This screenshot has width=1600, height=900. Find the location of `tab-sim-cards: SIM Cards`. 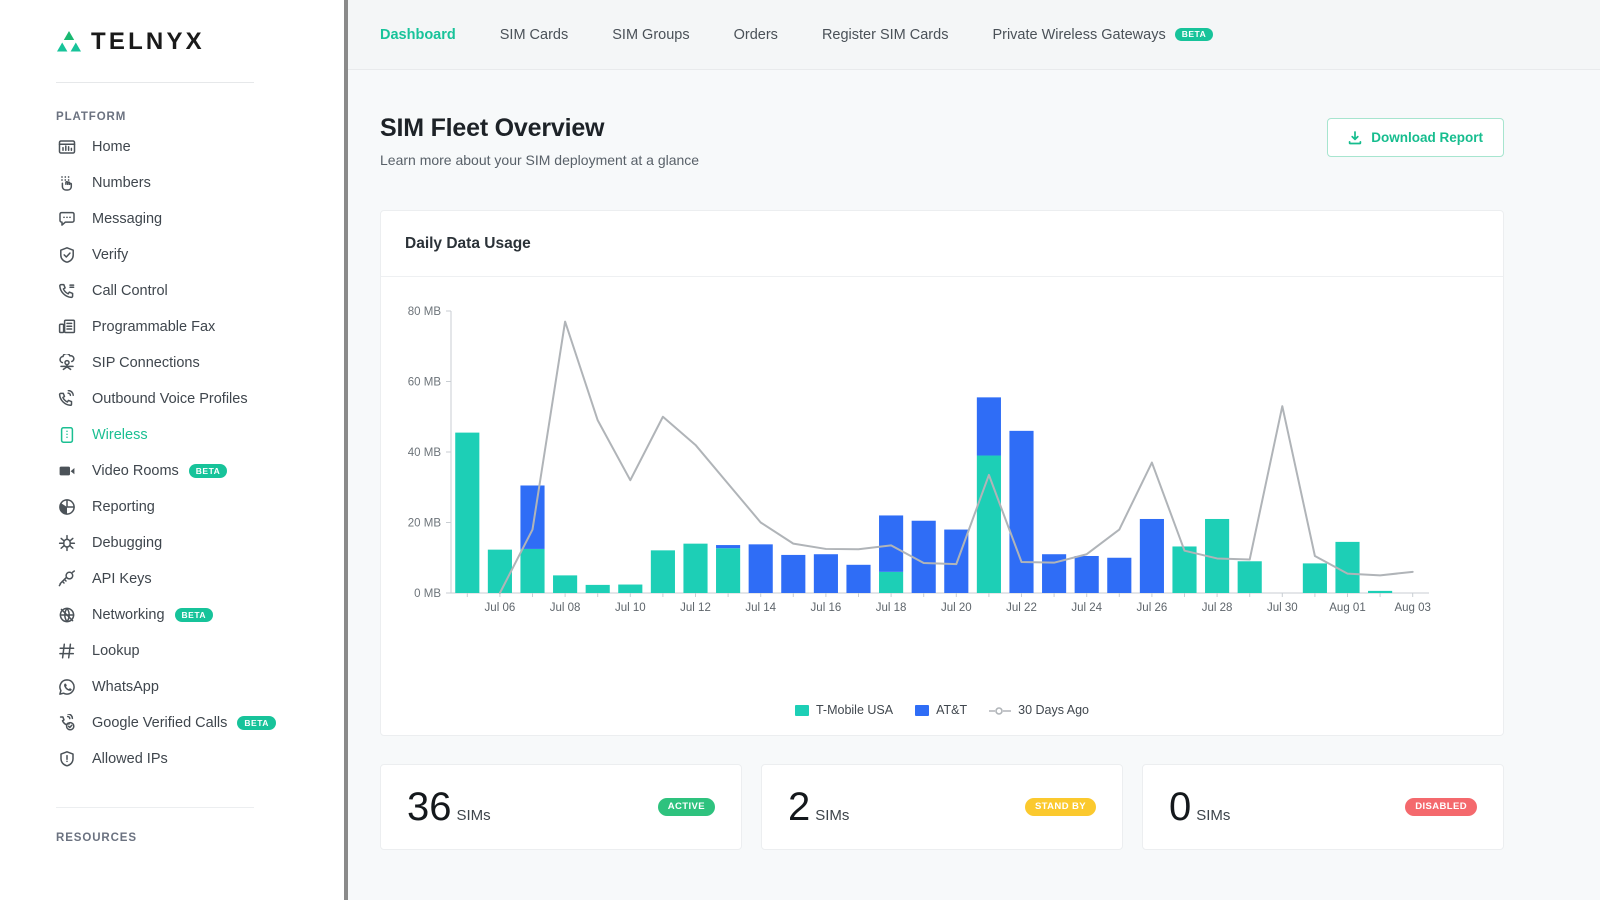

tab-sim-cards: SIM Cards is located at coordinates (534, 35).